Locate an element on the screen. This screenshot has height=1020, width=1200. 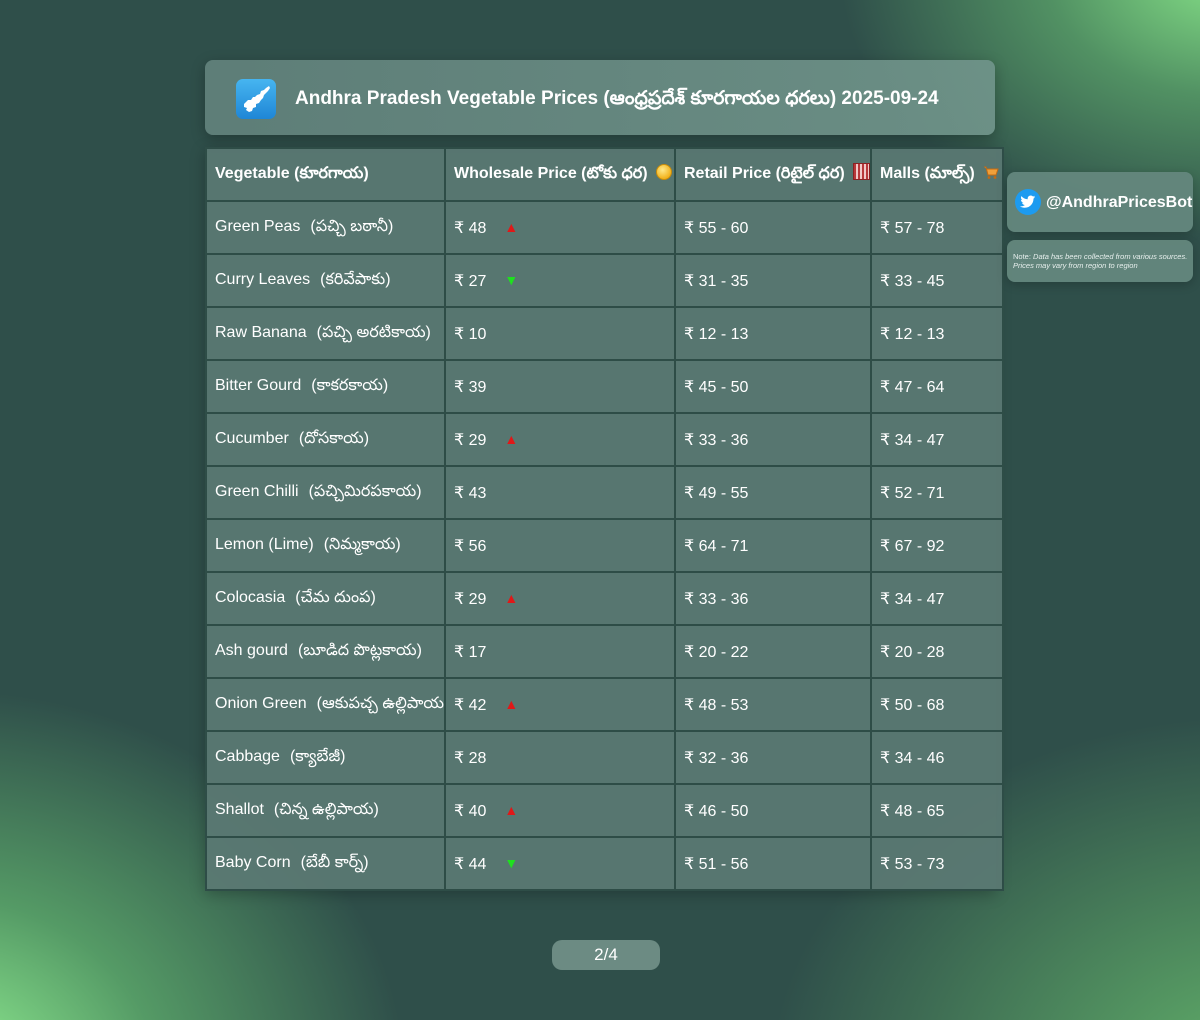
vegetable-cell: Cucumber (దోసకాయ) is located at coordinates (325, 439).